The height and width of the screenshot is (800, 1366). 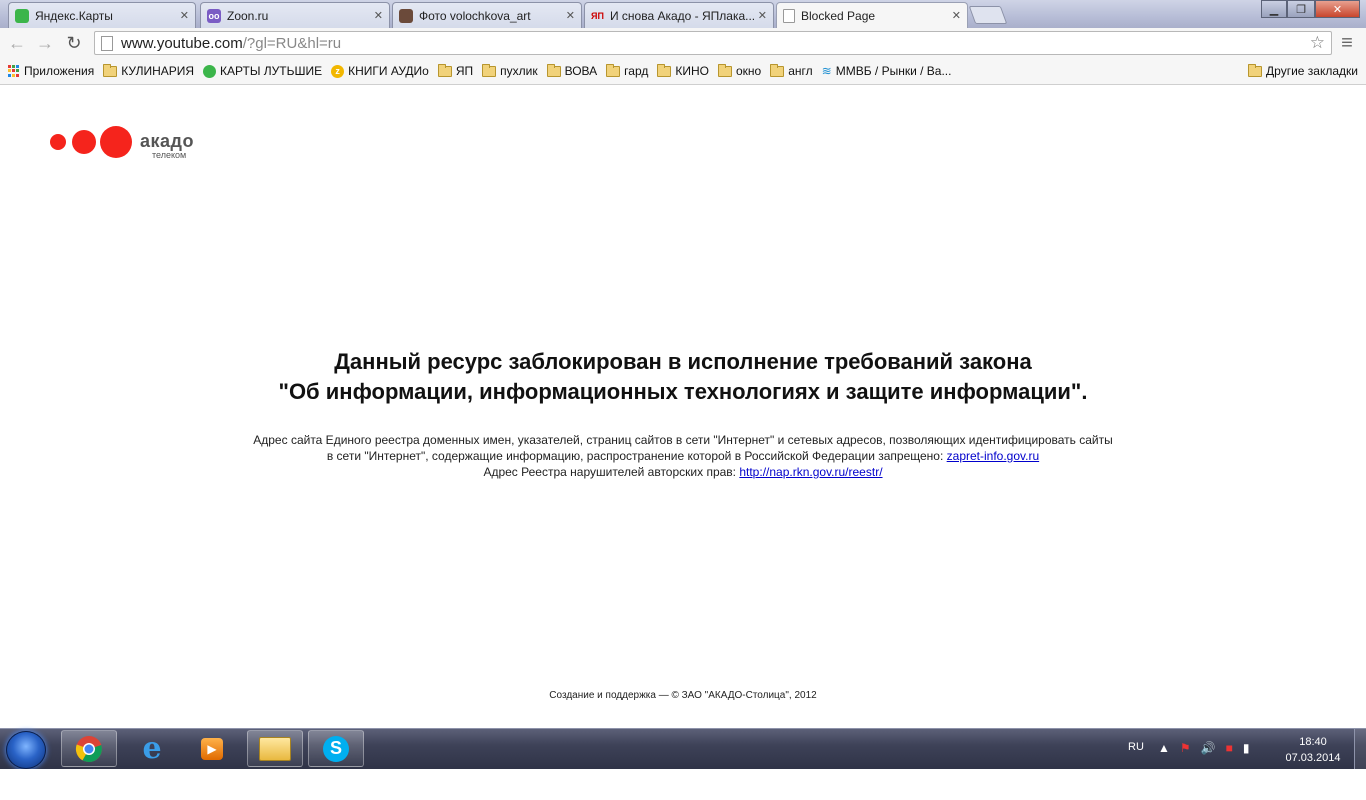 What do you see at coordinates (248, 15) in the screenshot?
I see `tab-title: Zoon.ru` at bounding box center [248, 15].